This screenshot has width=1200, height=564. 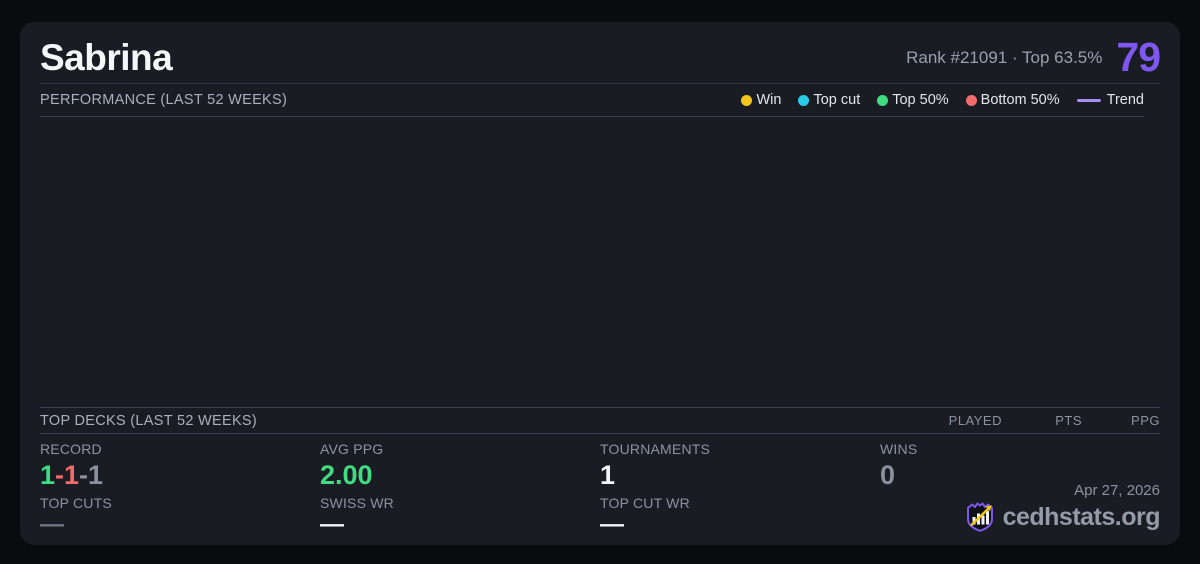 What do you see at coordinates (332, 524) in the screenshot?
I see `swiss-wr-value: —` at bounding box center [332, 524].